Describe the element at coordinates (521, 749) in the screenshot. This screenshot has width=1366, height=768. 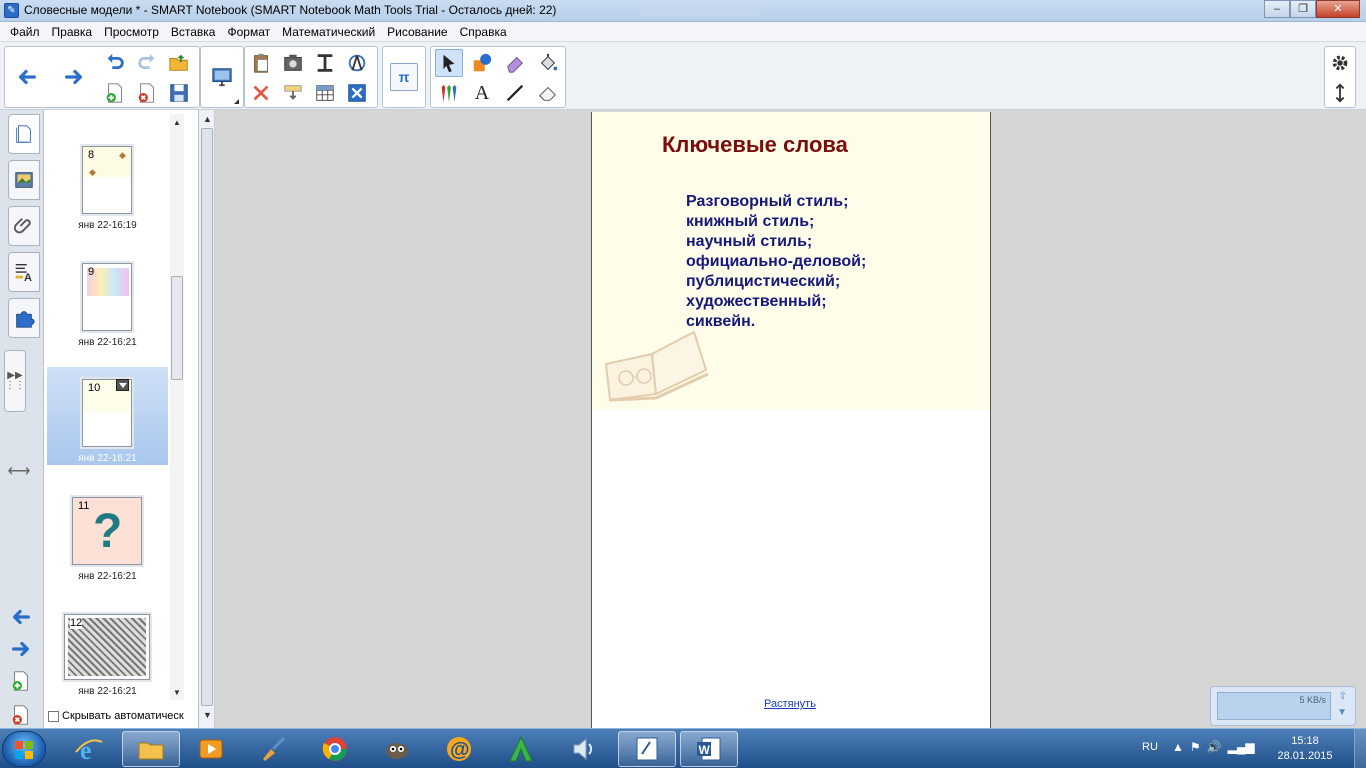
I see `taskbar-app-a` at that location.